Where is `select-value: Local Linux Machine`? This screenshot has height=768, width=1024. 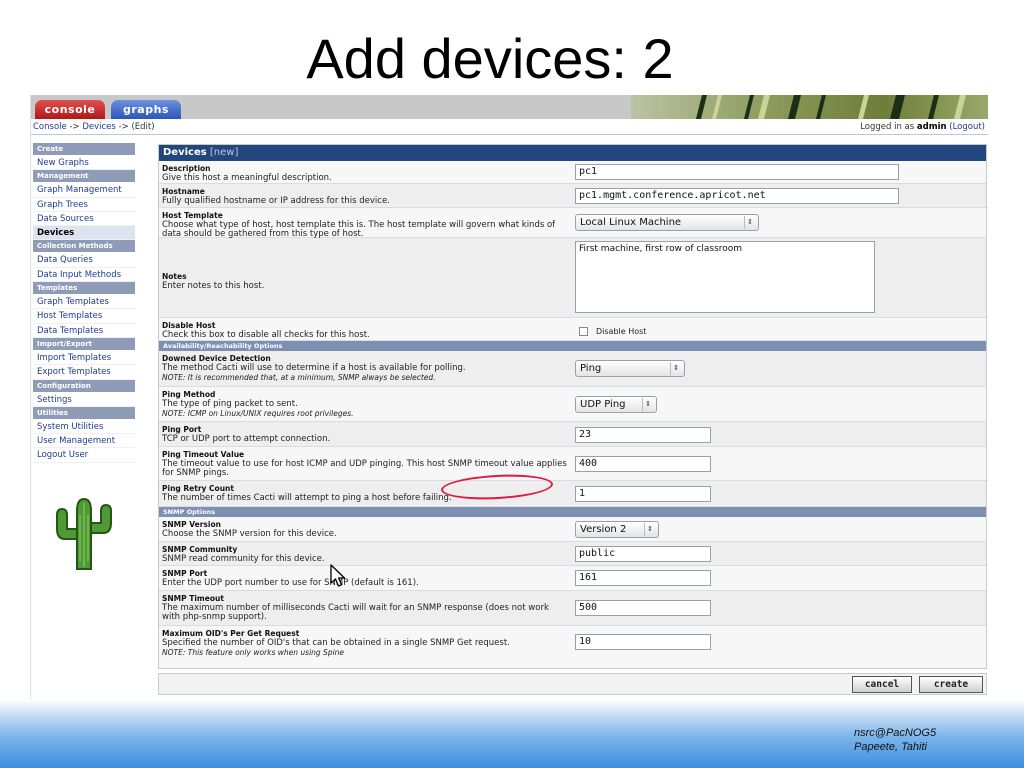 select-value: Local Linux Machine is located at coordinates (631, 222).